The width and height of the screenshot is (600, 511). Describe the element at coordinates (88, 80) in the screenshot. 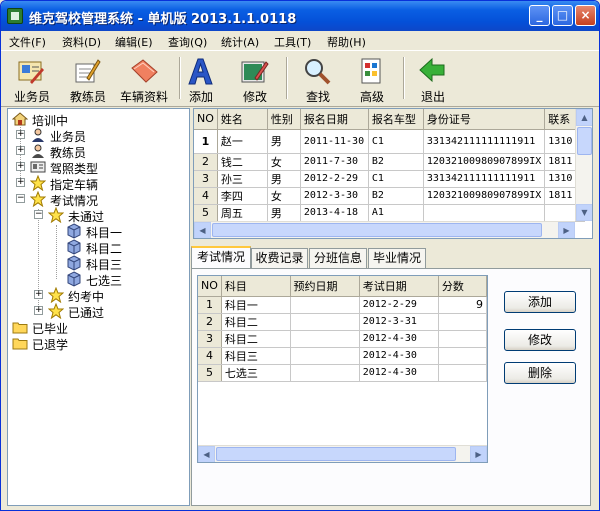

I see `coach-button: 教练员` at that location.